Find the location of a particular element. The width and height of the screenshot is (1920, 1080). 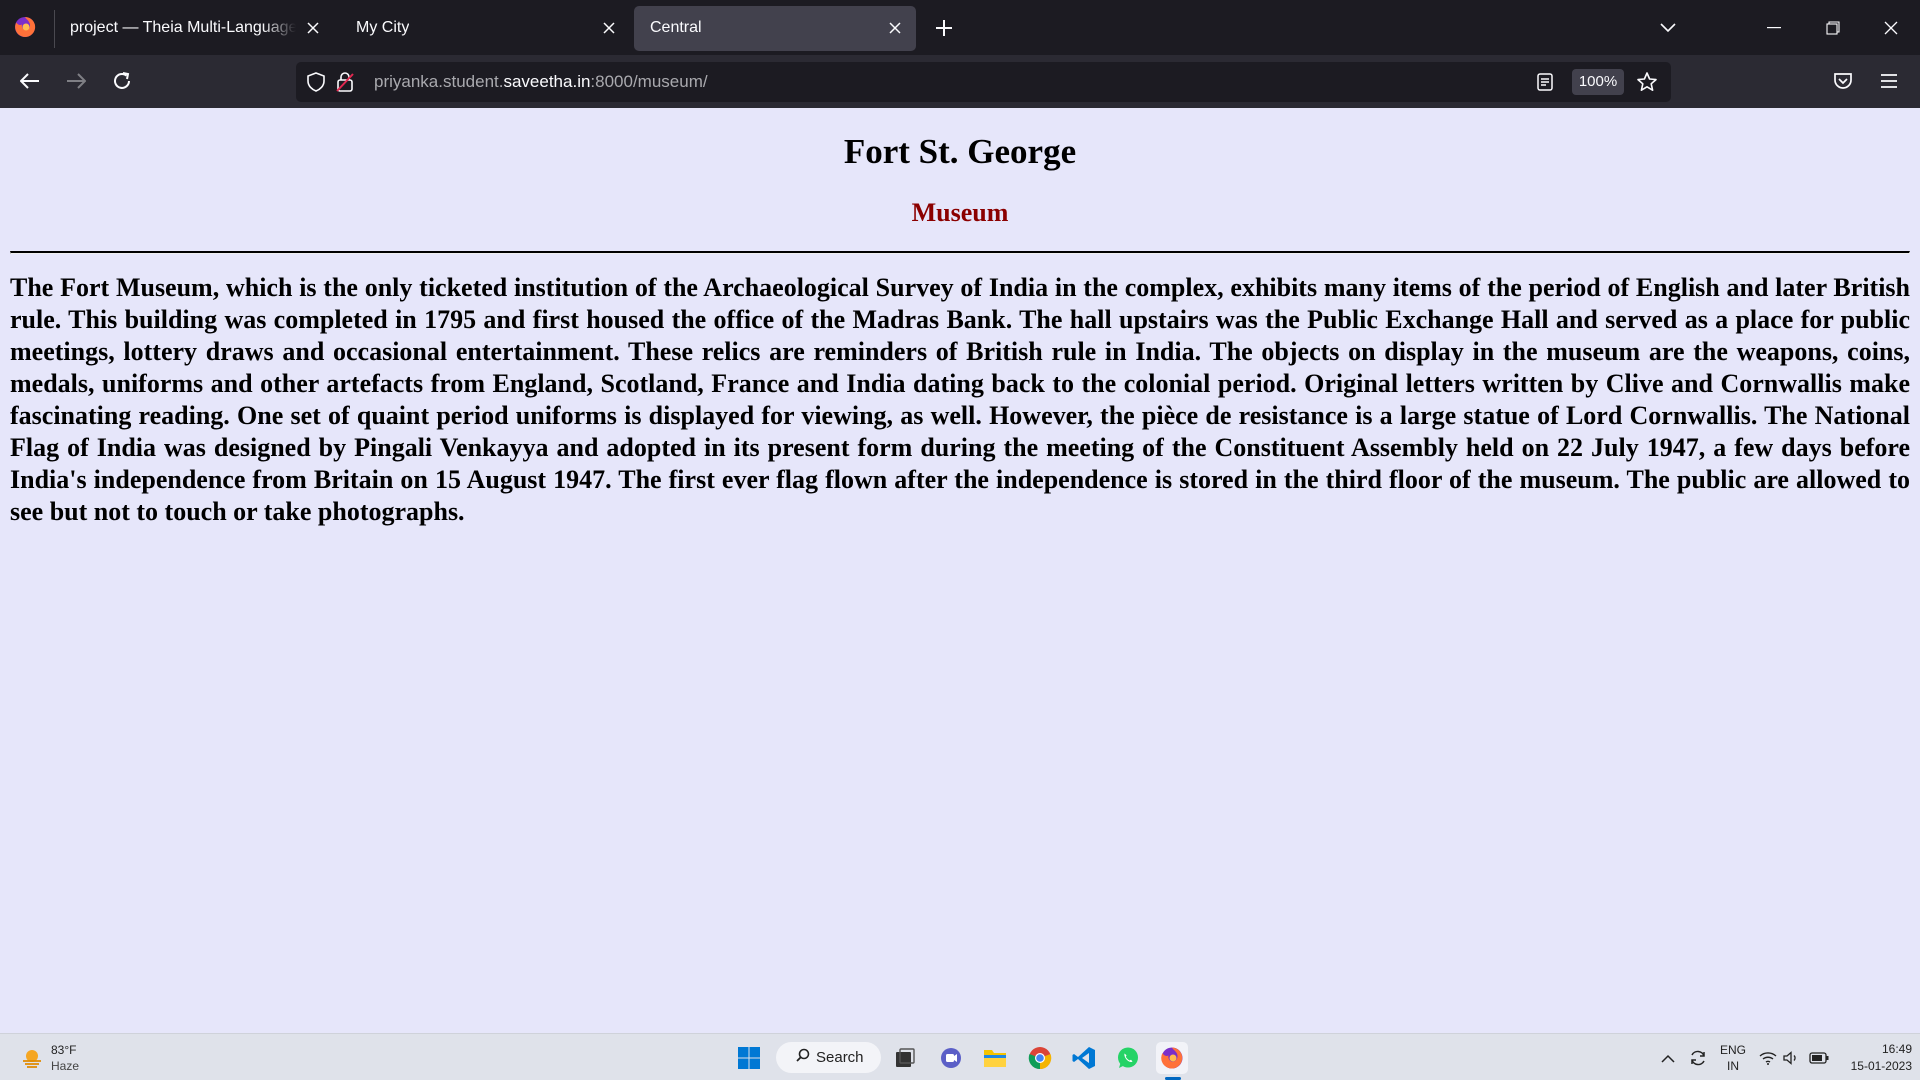

pocket-icon is located at coordinates (1843, 81).